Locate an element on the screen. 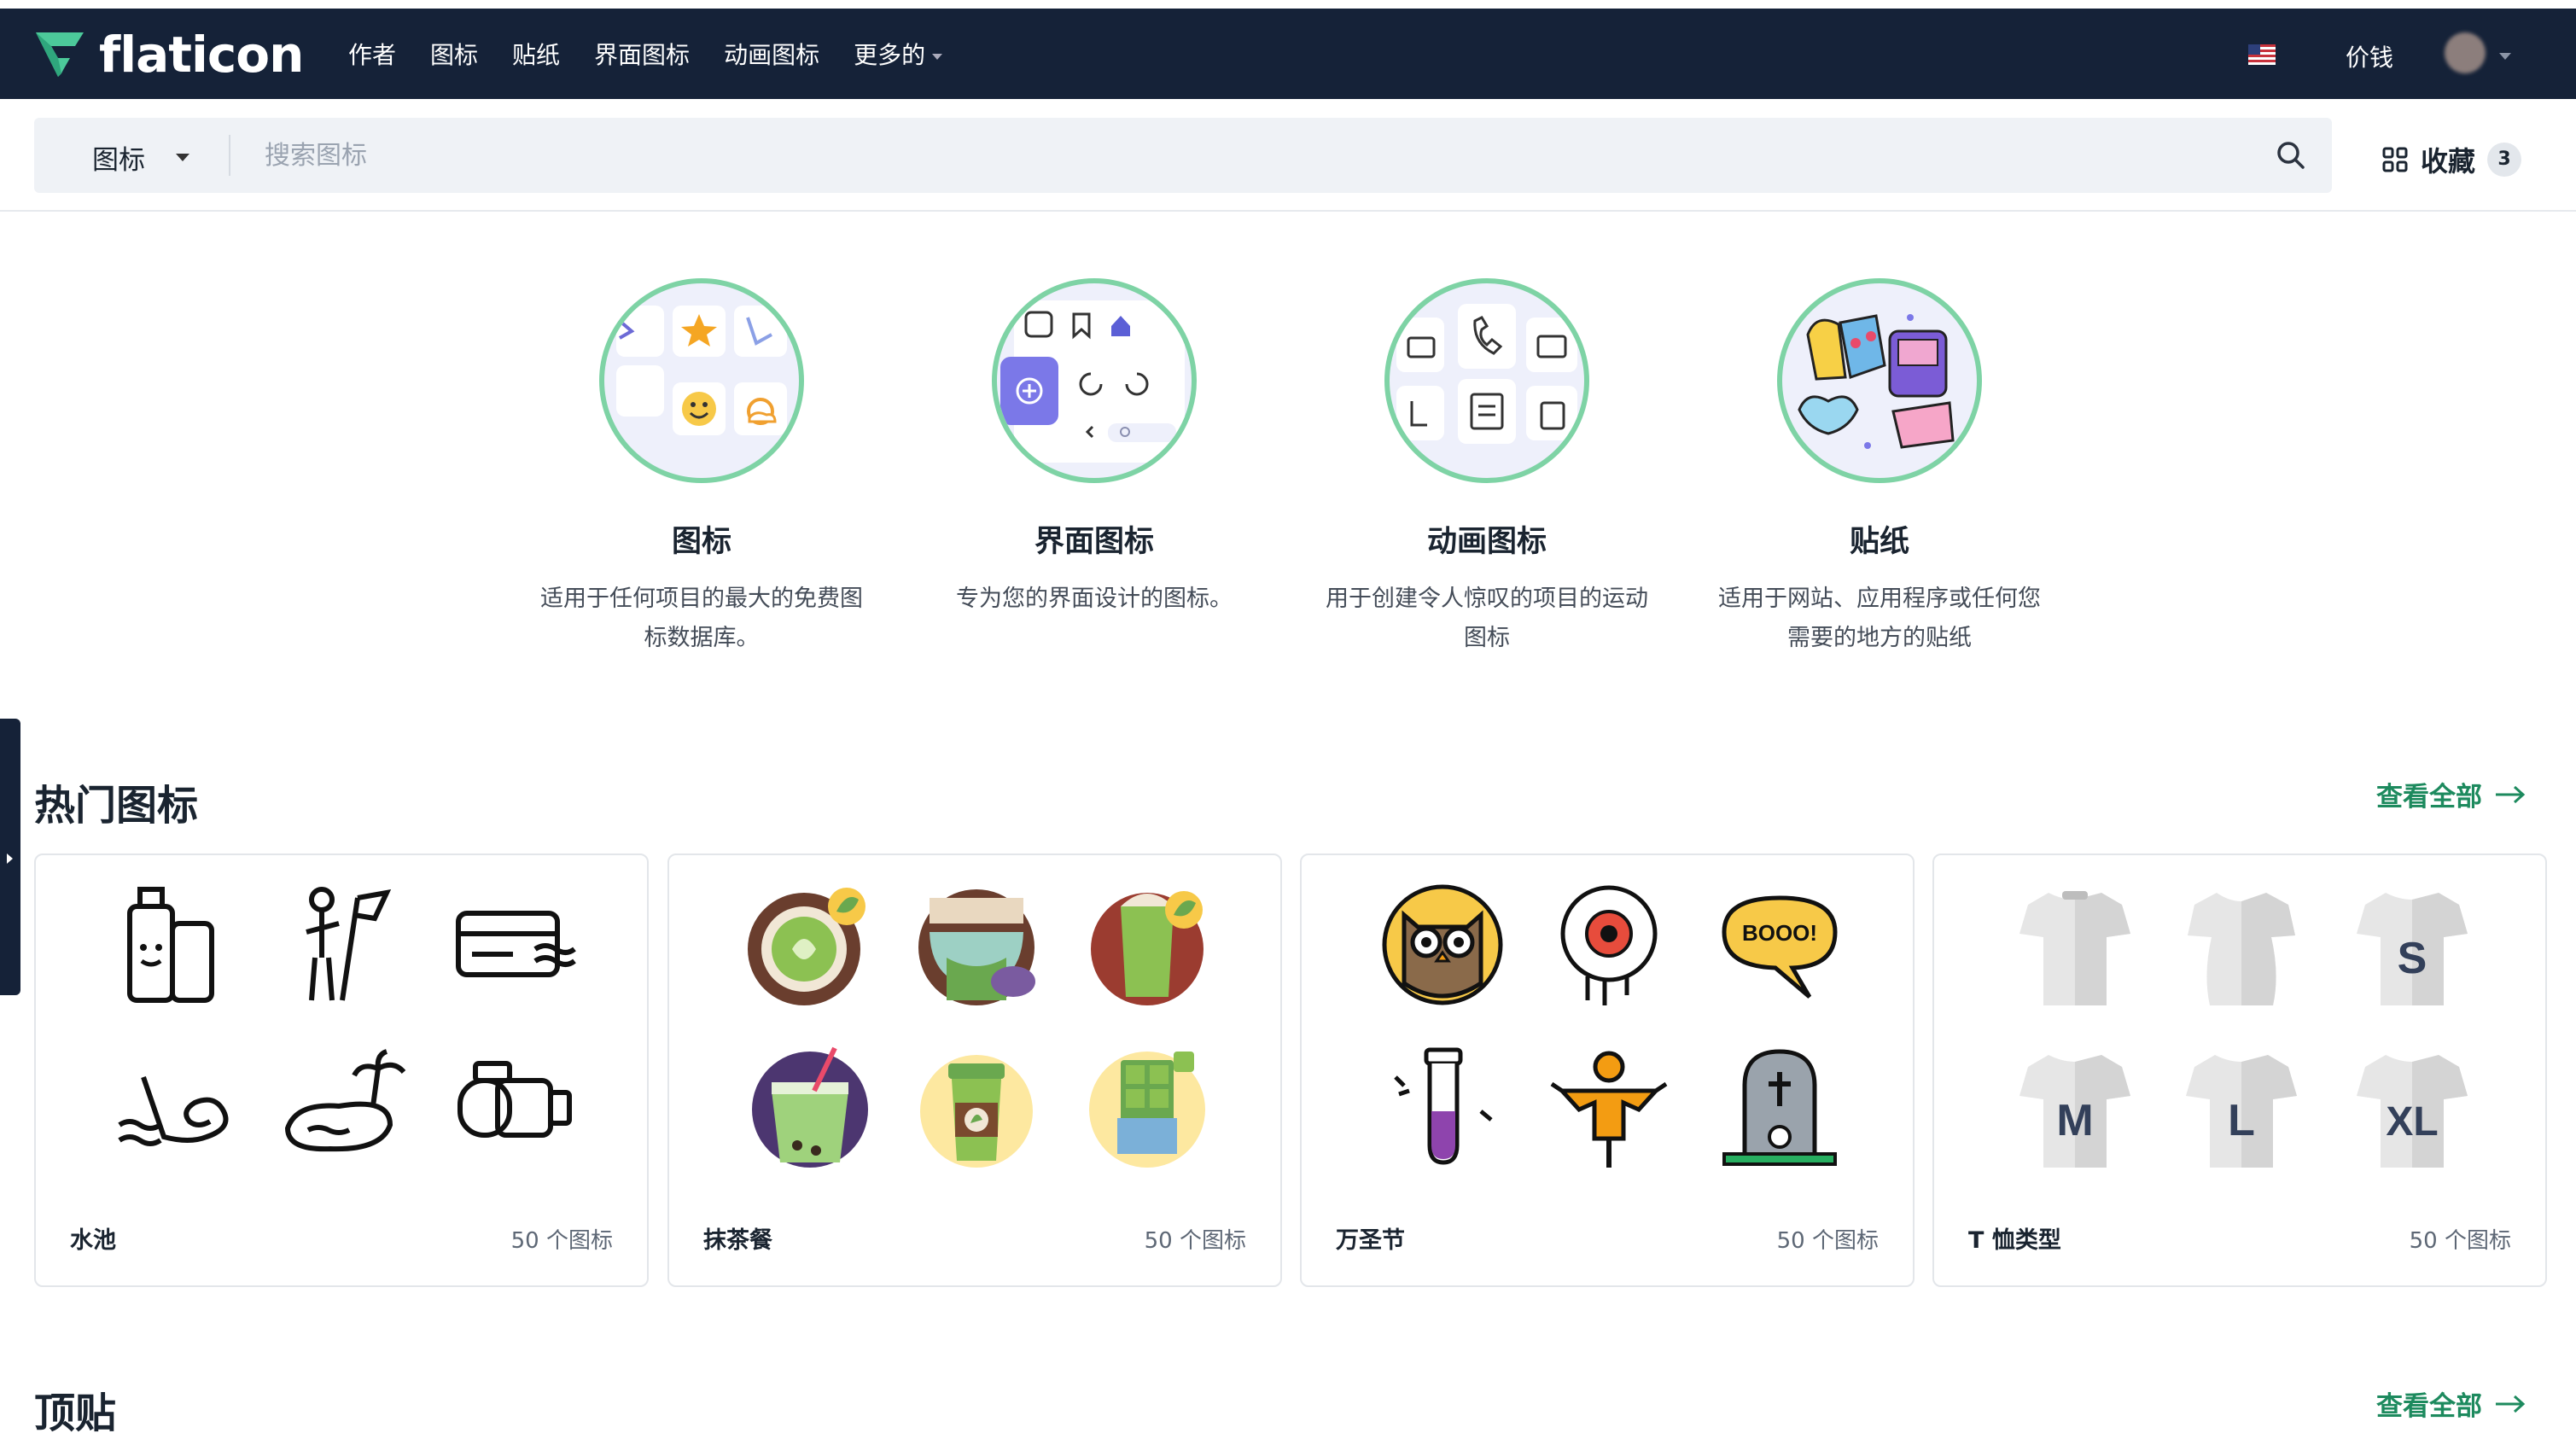 Image resolution: width=2576 pixels, height=1439 pixels. nav-more-label: 更多的 is located at coordinates (890, 55).